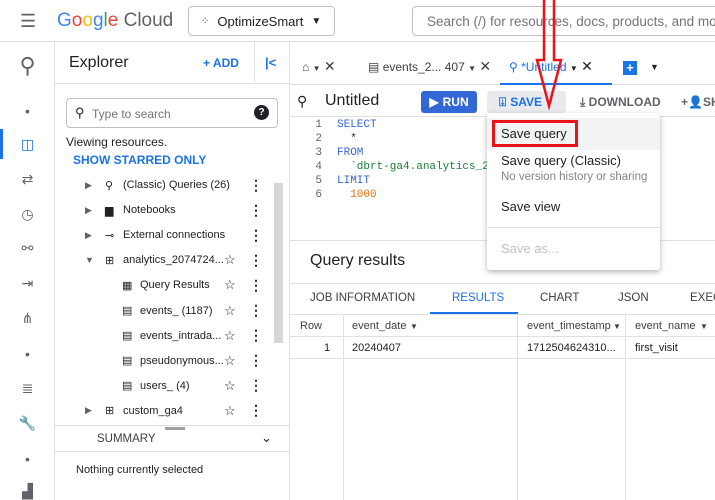 The image size is (715, 500). Describe the element at coordinates (27, 283) in the screenshot. I see `dataform-icon: ⇥` at that location.